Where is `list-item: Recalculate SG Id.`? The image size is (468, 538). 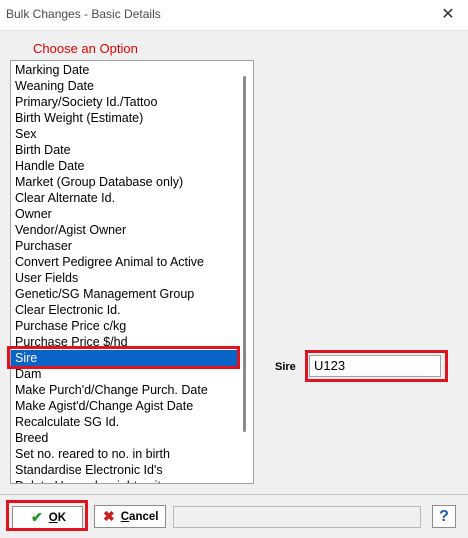
list-item: Recalculate SG Id. is located at coordinates (124, 422).